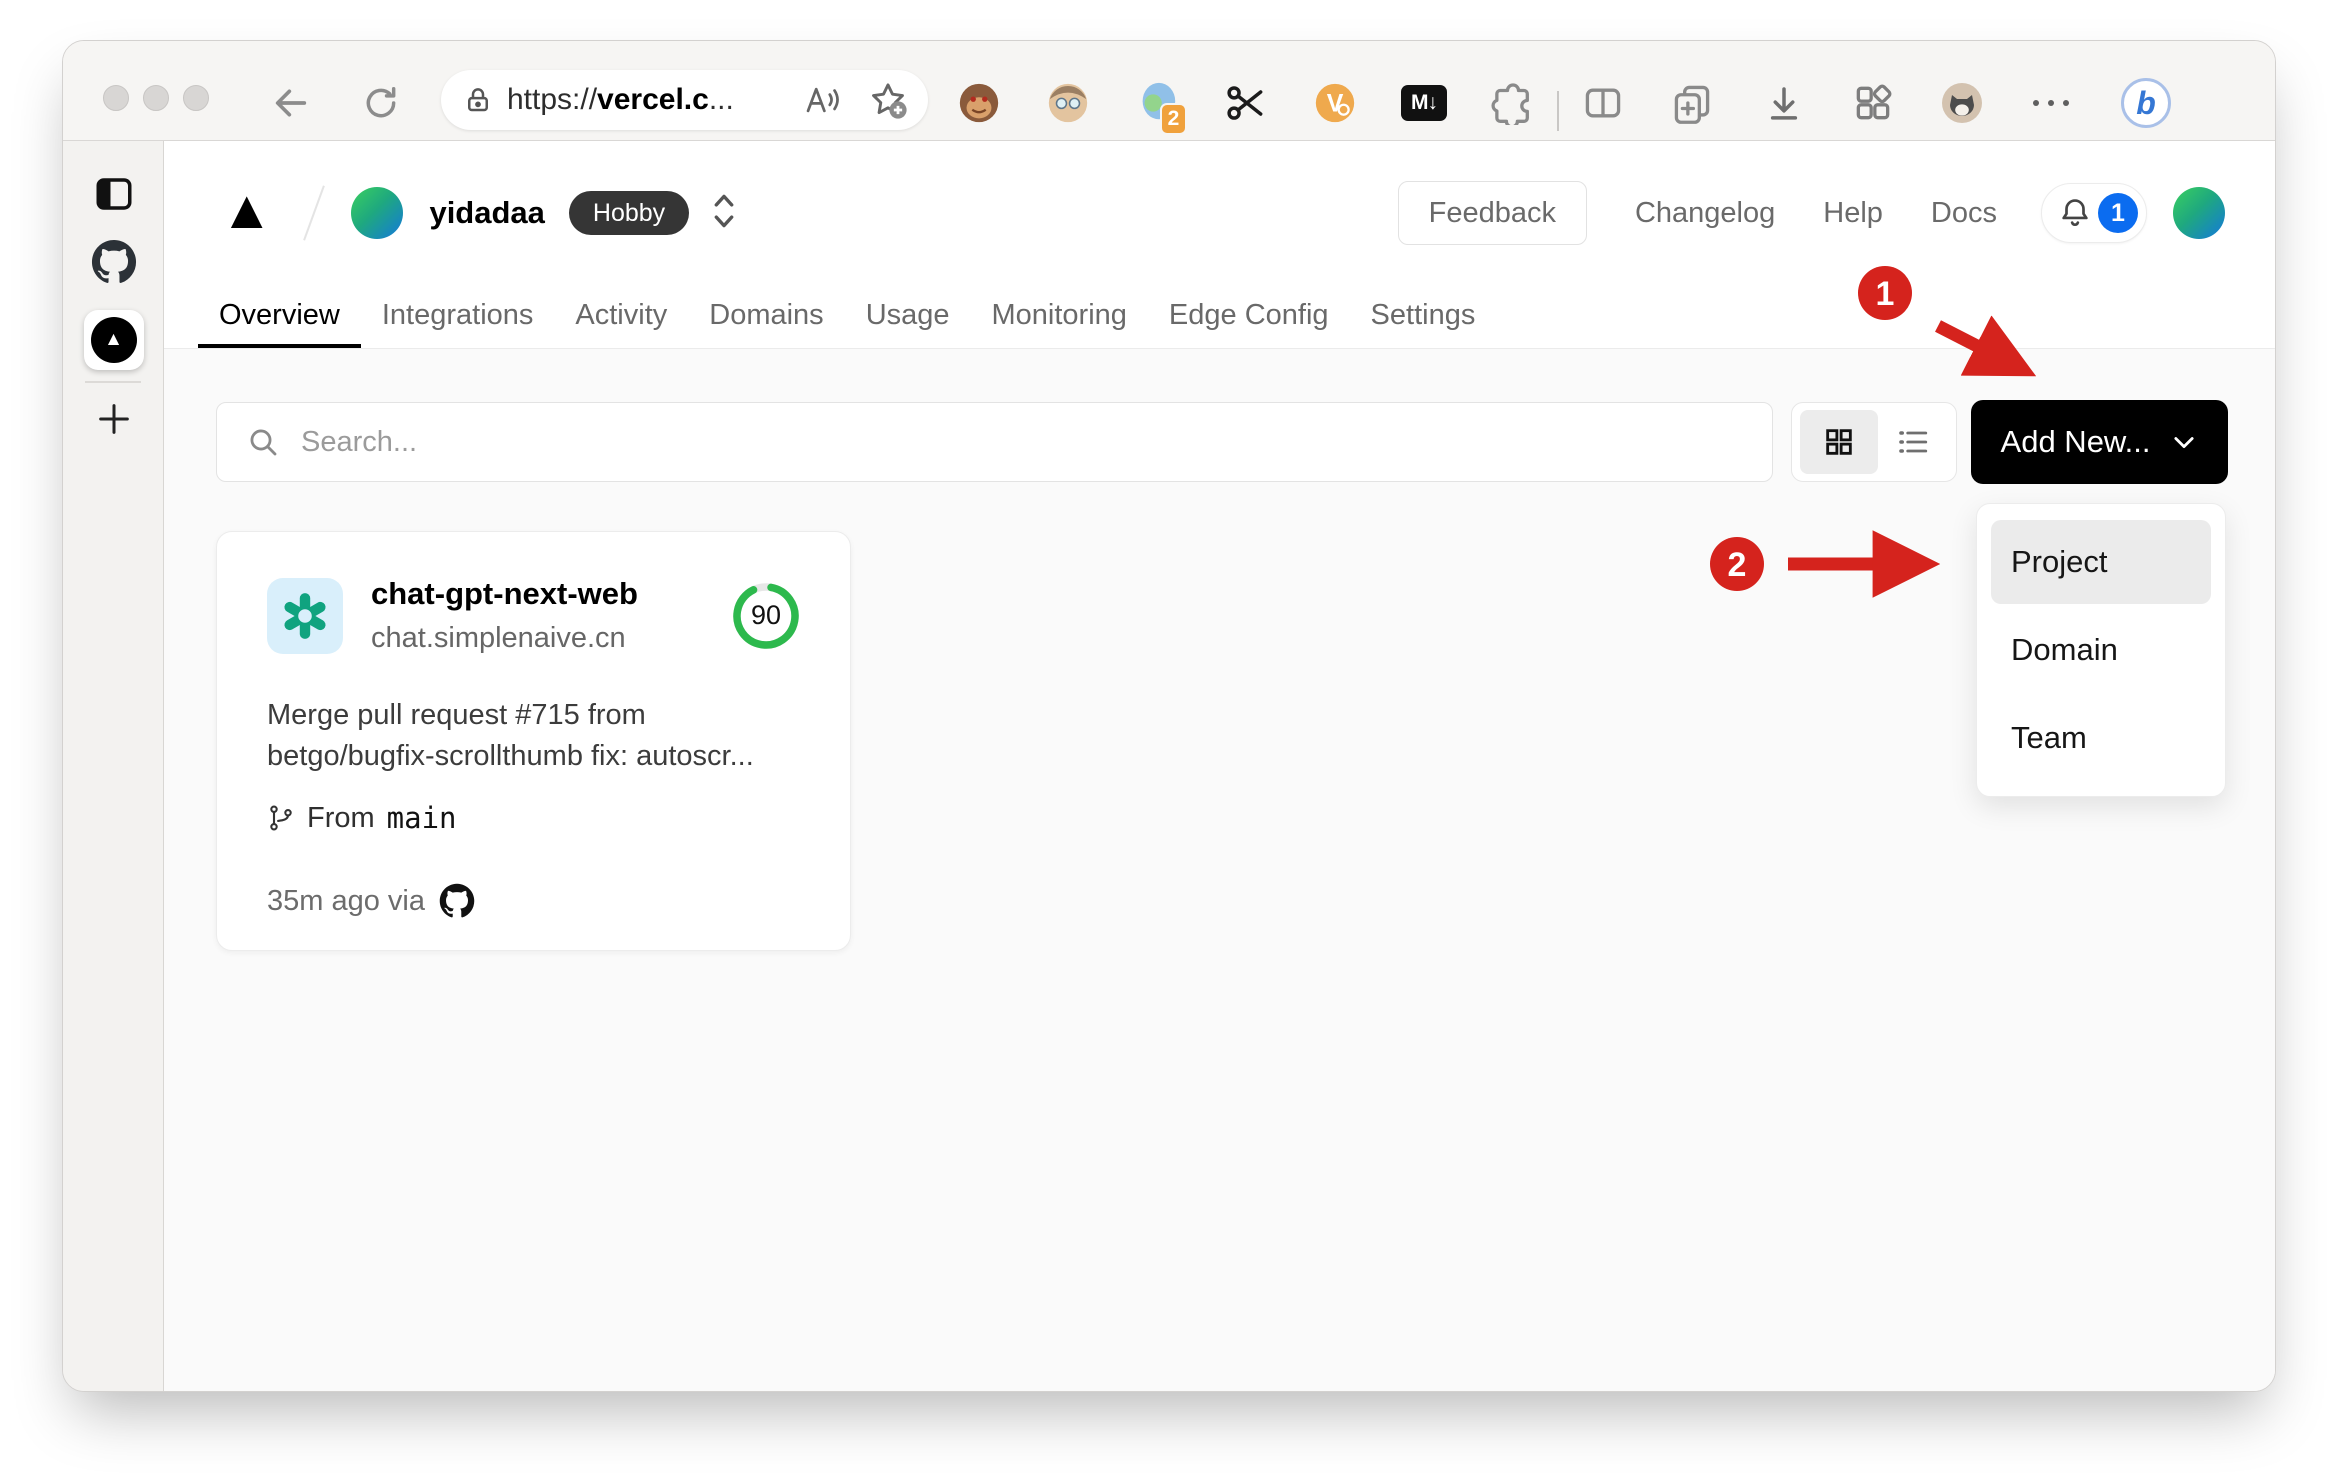 This screenshot has width=2342, height=1476. What do you see at coordinates (2118, 213) in the screenshot?
I see `notification-count: 1` at bounding box center [2118, 213].